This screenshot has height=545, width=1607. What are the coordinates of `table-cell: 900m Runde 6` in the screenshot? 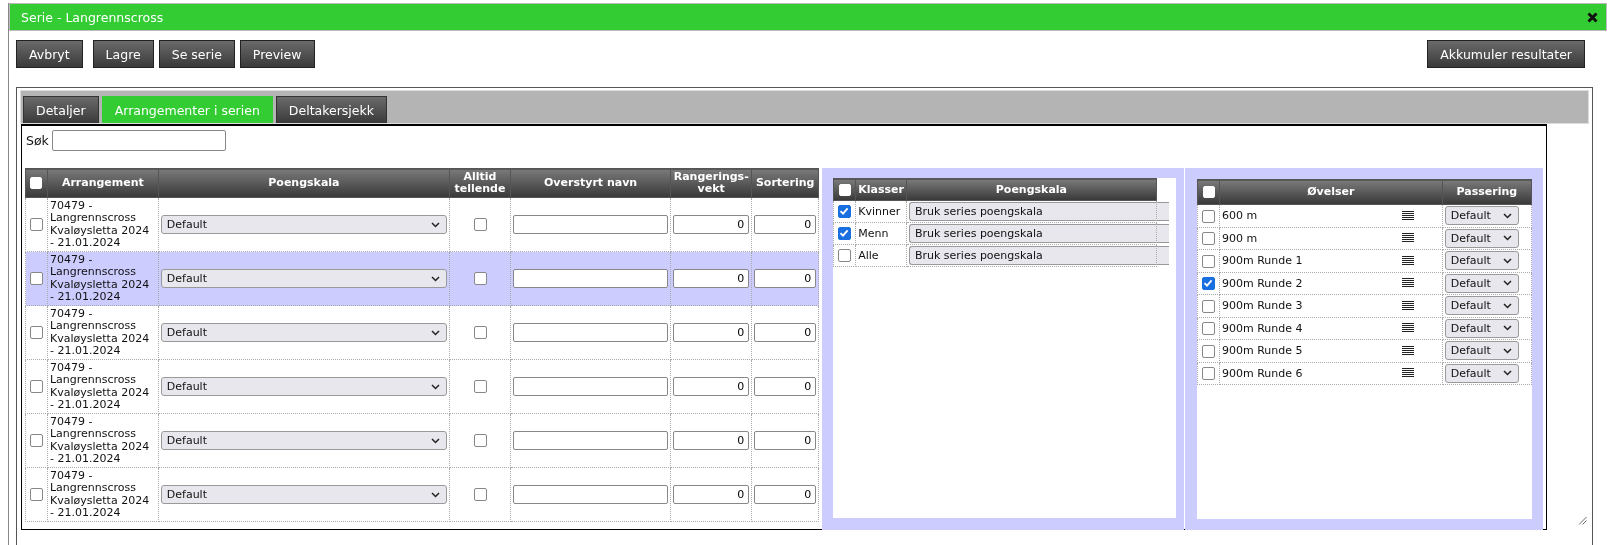 It's located at (1262, 373).